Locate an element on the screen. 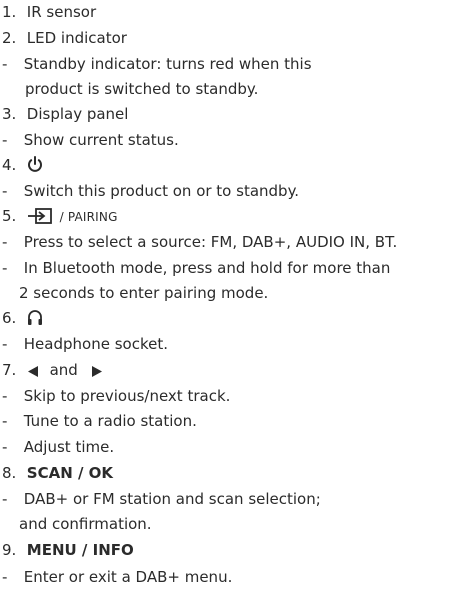 This screenshot has height=612, width=450. item-number: 4. is located at coordinates (9, 165).